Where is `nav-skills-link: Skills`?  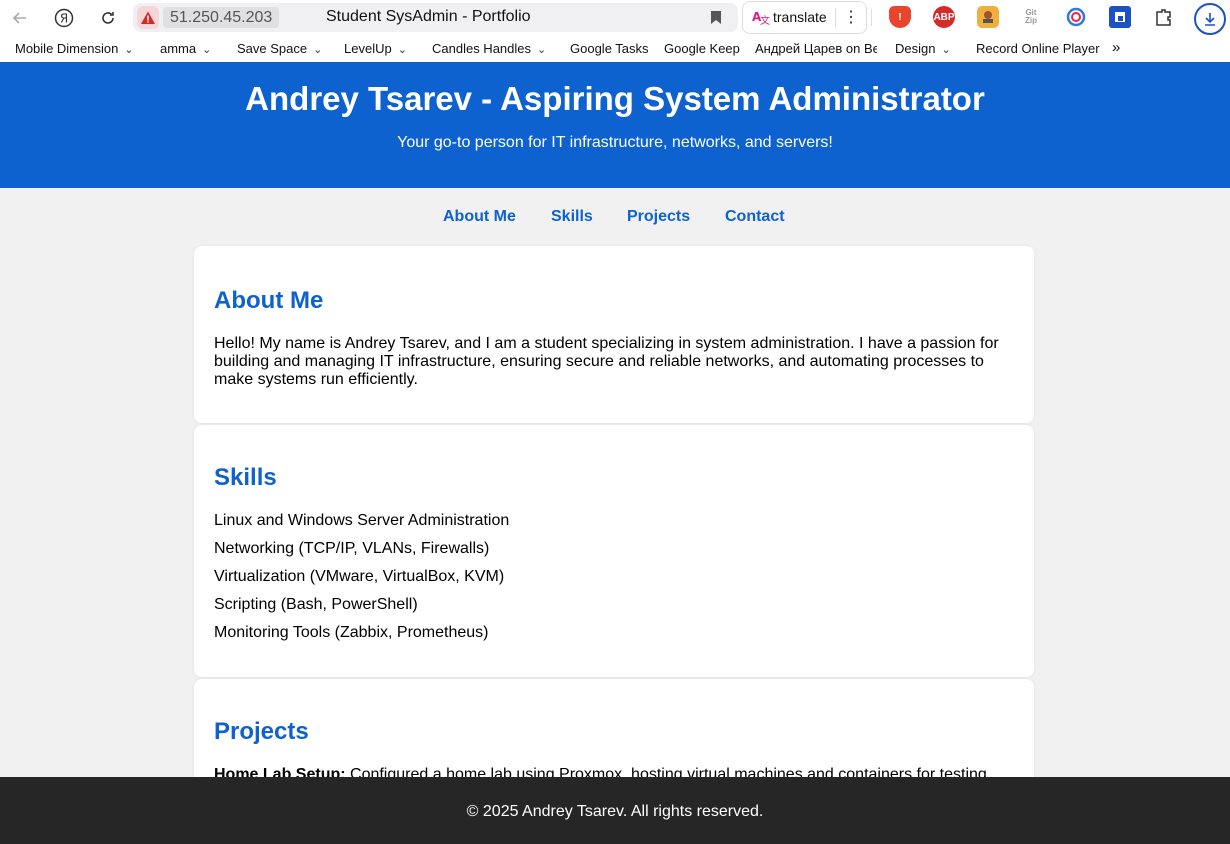 nav-skills-link: Skills is located at coordinates (572, 217).